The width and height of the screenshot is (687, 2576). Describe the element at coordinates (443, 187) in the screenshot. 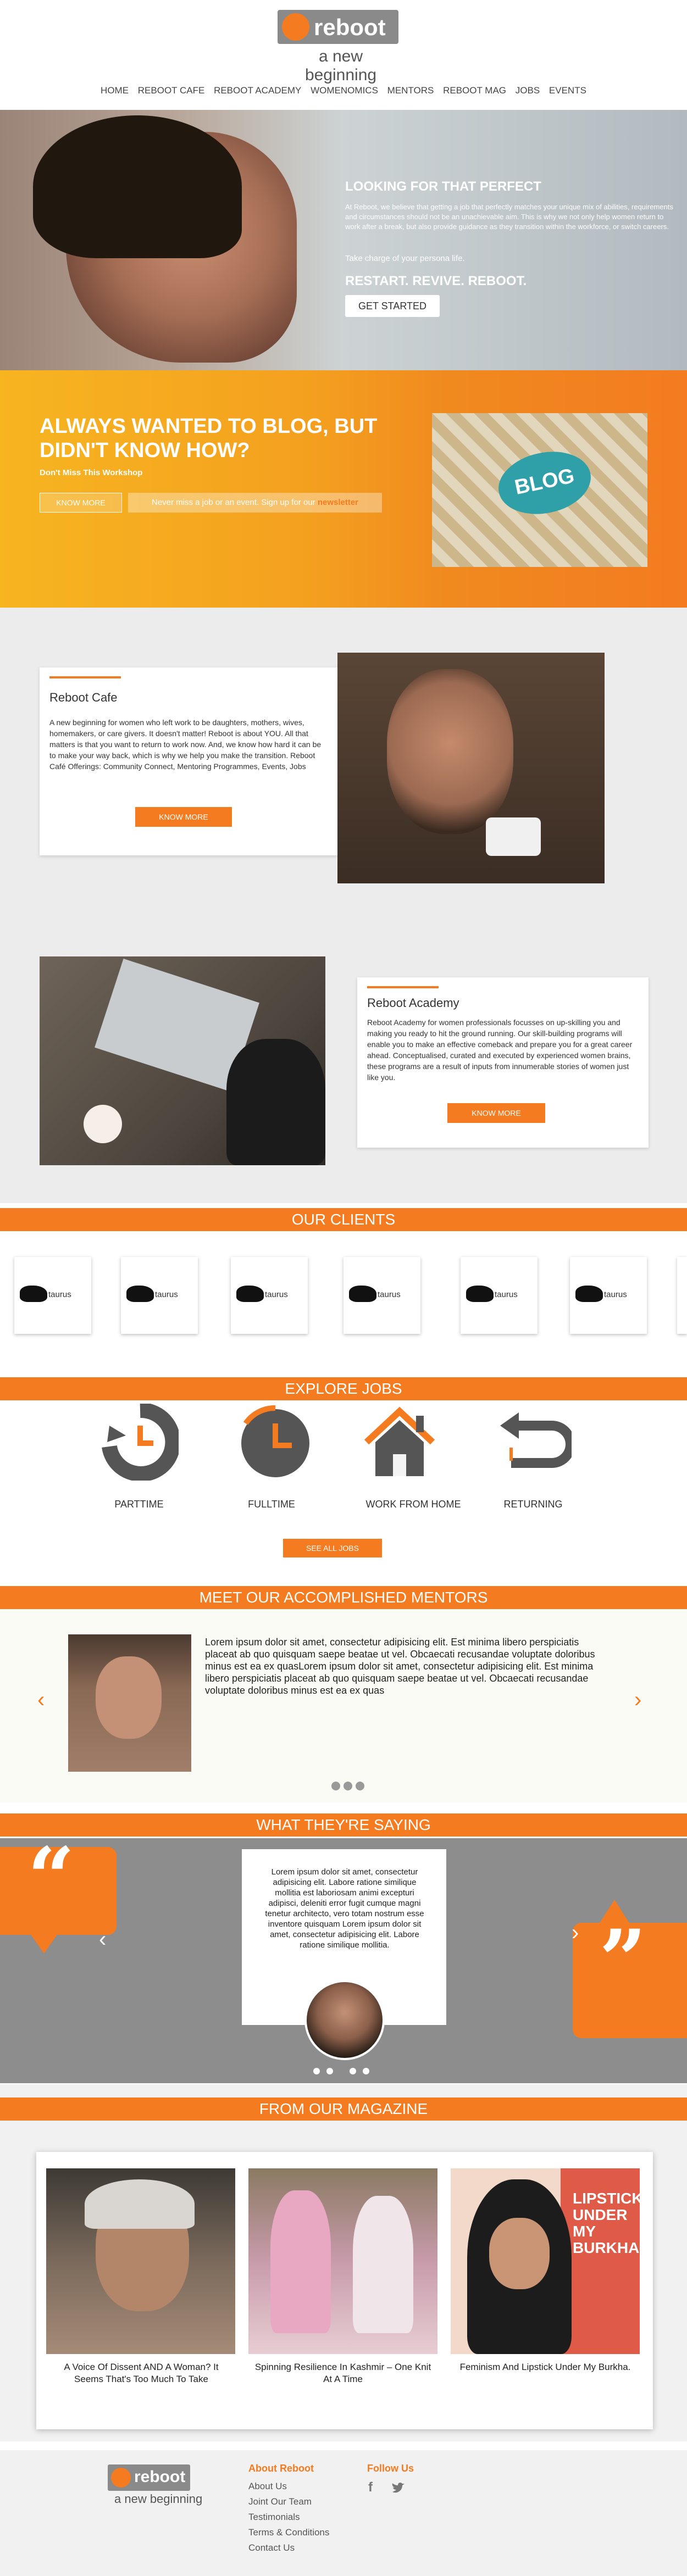

I see `hero-title: LOOKING FOR THAT PERFECT` at that location.